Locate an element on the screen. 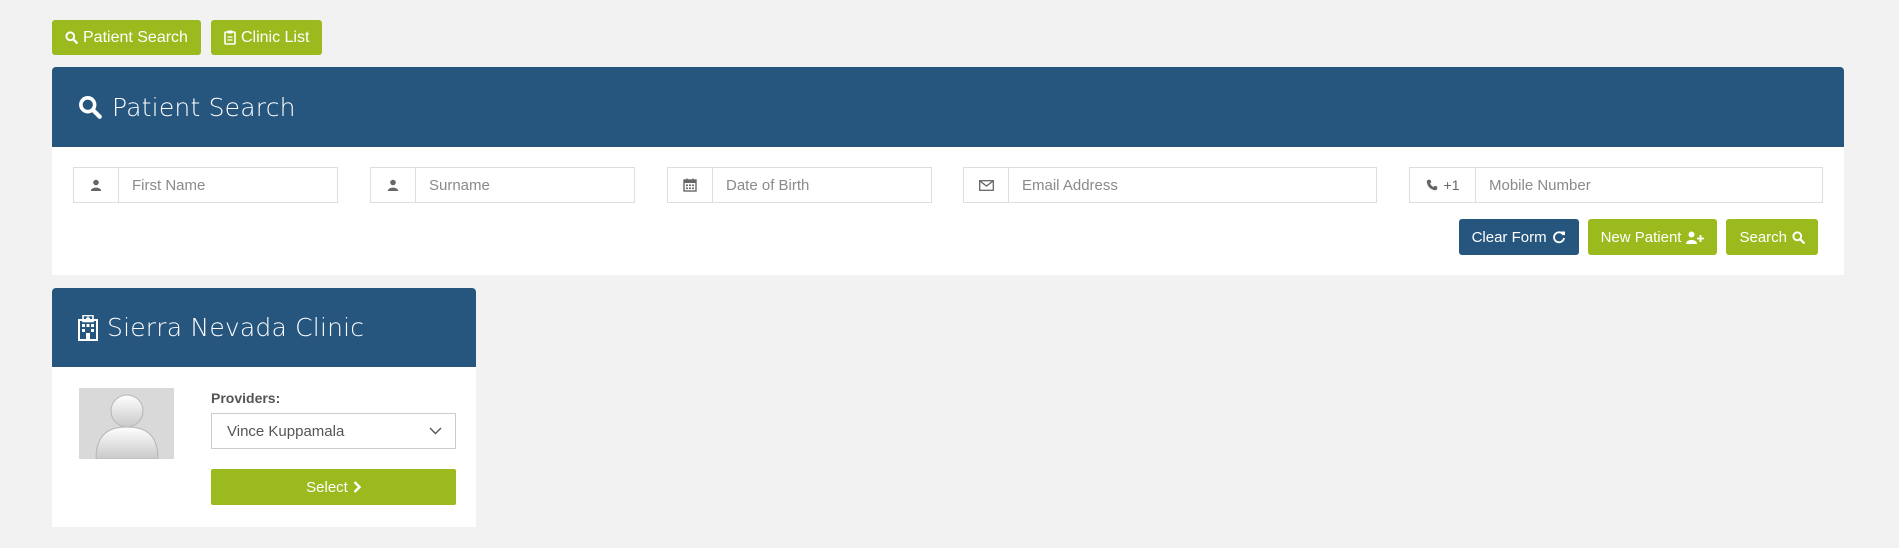 This screenshot has height=548, width=1899. email-input is located at coordinates (1192, 185).